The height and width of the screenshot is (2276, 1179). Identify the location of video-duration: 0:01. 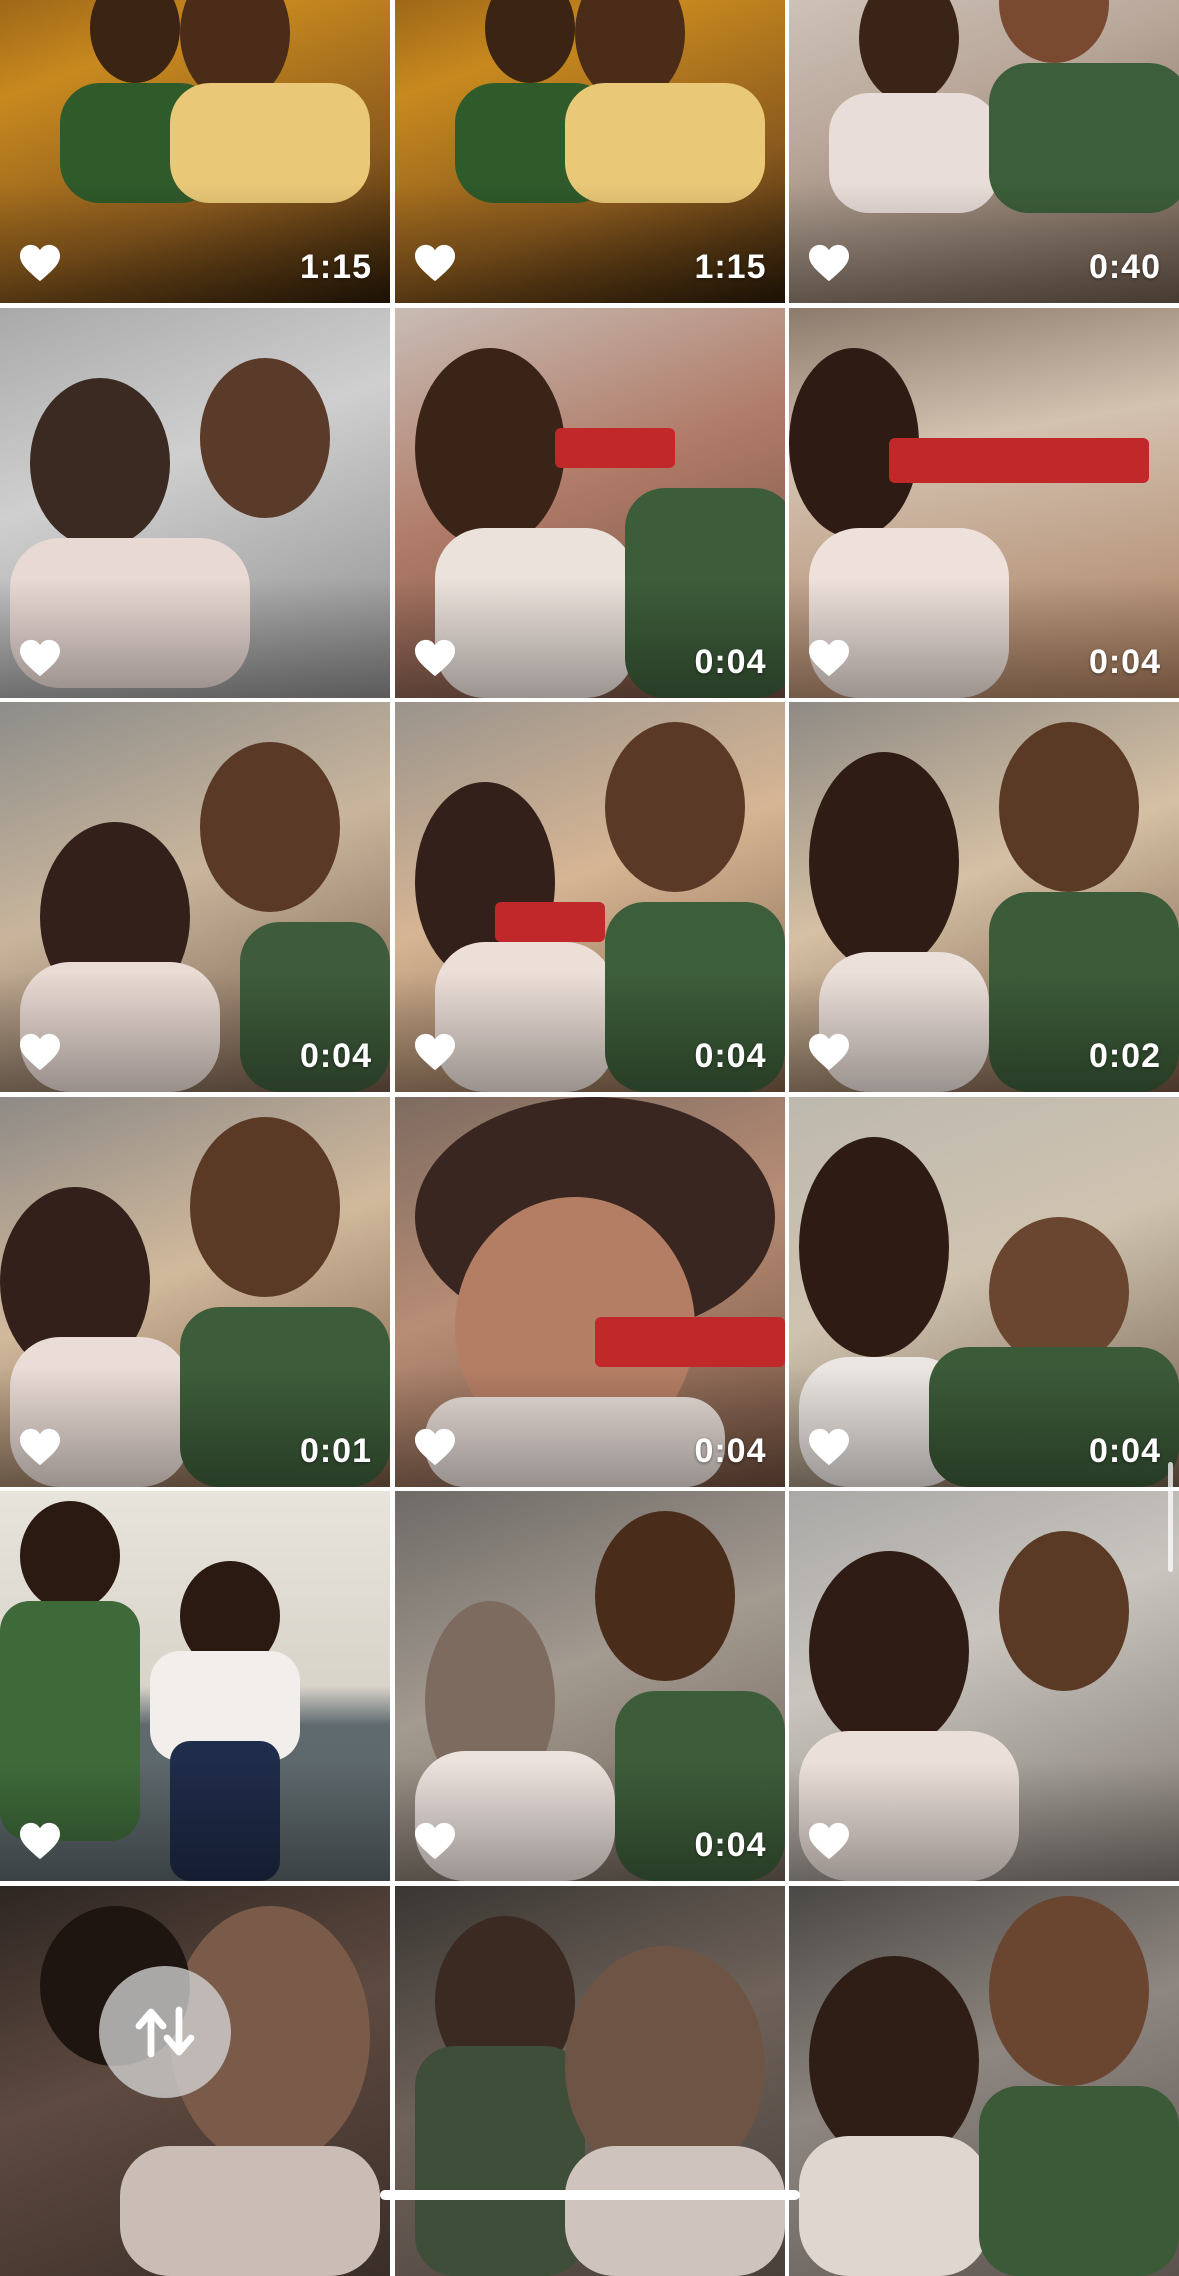
(335, 1450).